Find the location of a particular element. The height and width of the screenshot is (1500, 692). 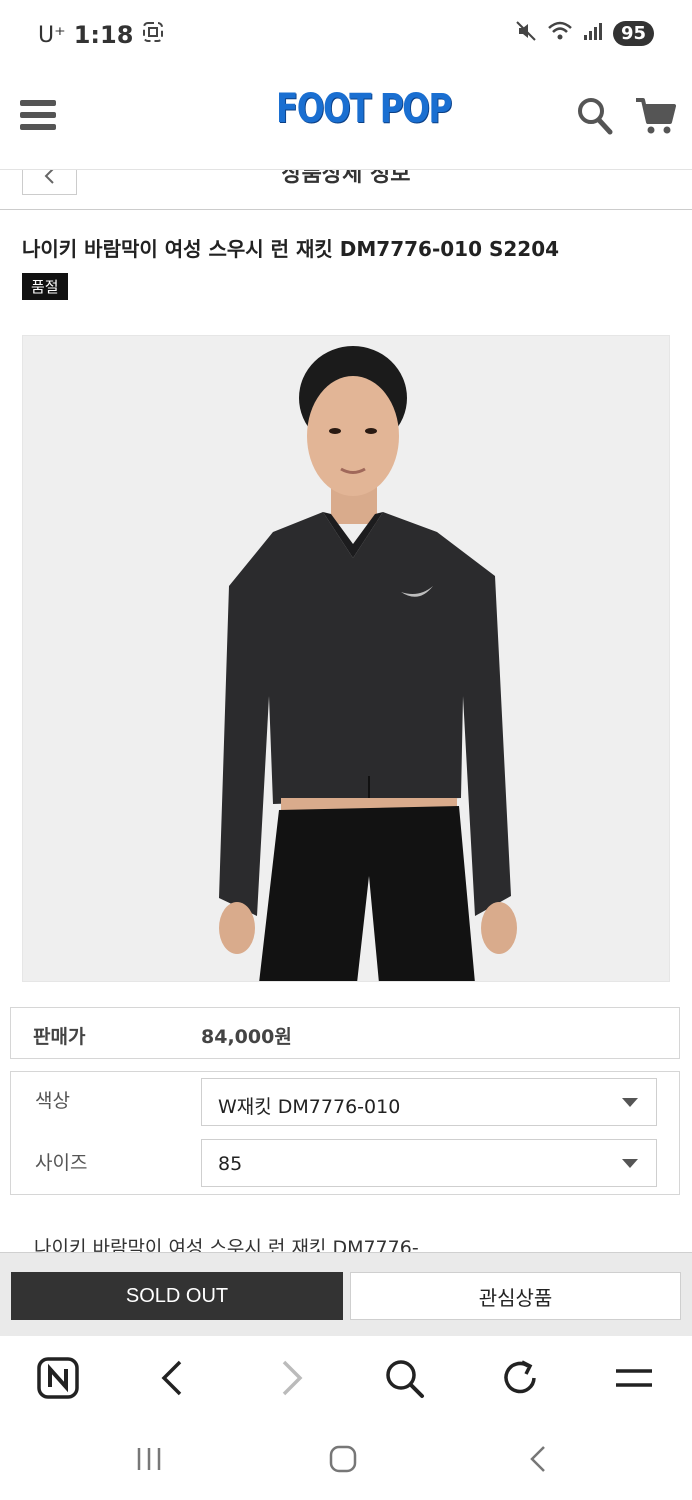

back-arrow-icon is located at coordinates (174, 1378).